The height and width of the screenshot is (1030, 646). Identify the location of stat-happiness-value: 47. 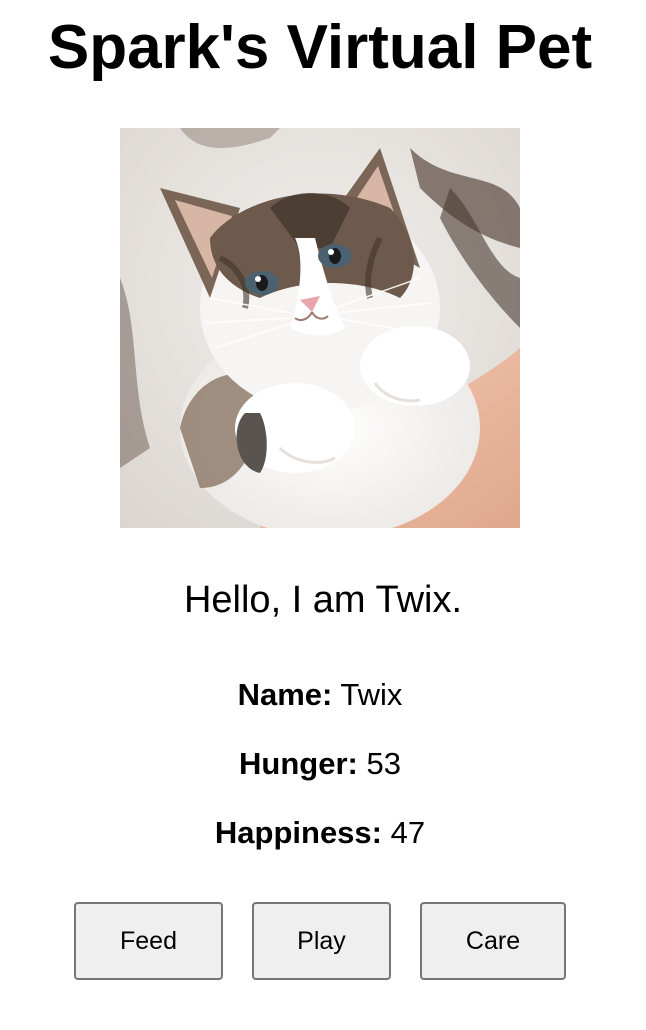
(408, 832).